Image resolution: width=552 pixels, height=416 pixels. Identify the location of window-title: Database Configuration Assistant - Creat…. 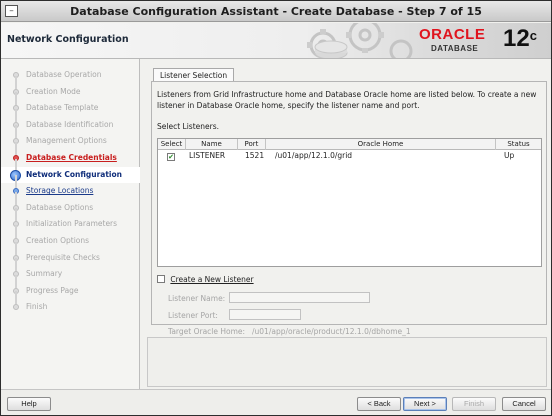
(276, 11).